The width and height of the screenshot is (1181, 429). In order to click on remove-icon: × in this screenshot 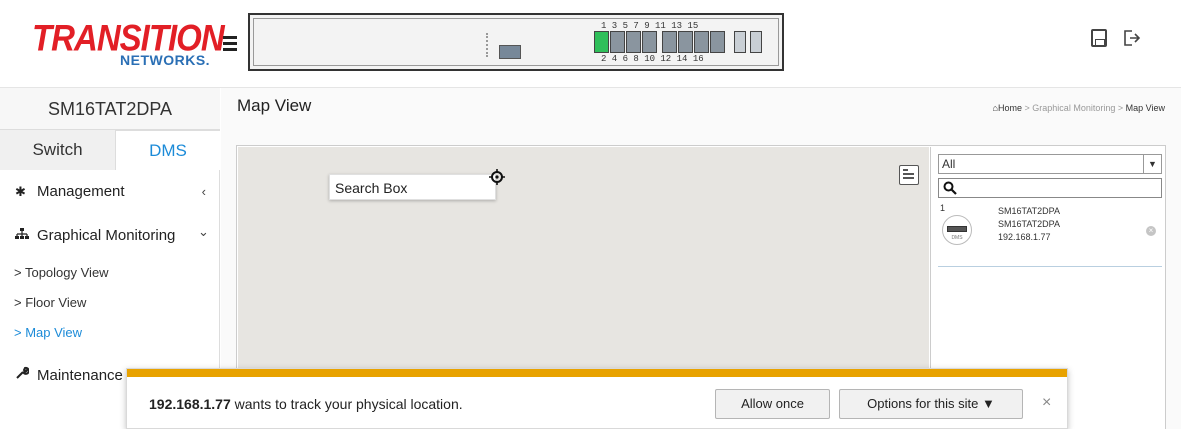, I will do `click(1151, 231)`.